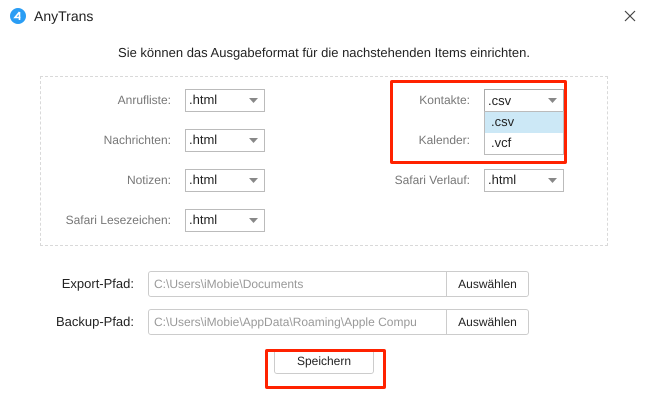 The height and width of the screenshot is (408, 648). What do you see at coordinates (148, 180) in the screenshot?
I see `field-label: Notizen:` at bounding box center [148, 180].